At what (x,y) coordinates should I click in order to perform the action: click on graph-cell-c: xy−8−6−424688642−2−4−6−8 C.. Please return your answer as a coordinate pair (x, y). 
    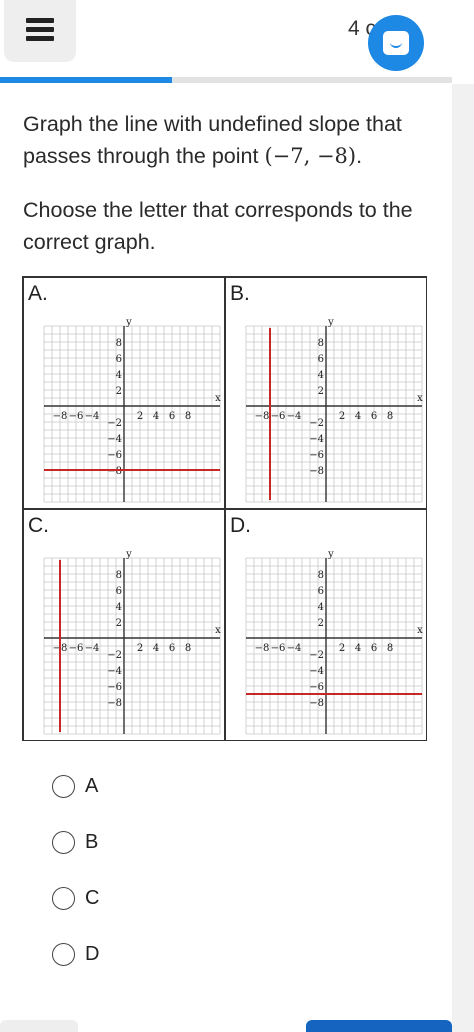
    Looking at the image, I should click on (124, 625).